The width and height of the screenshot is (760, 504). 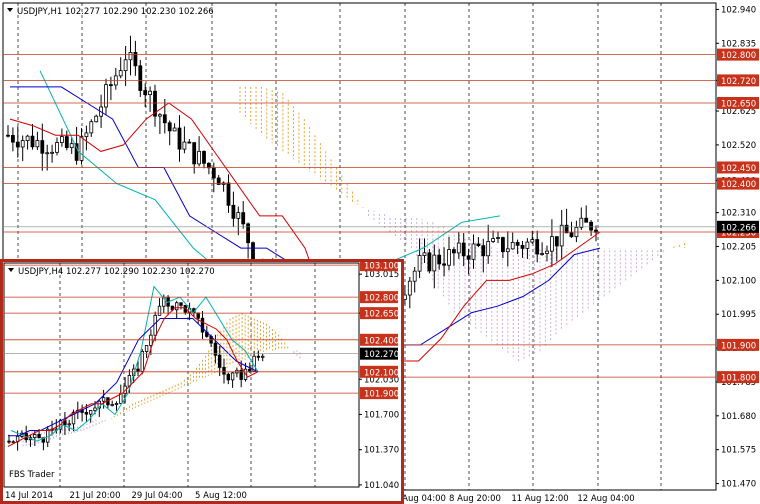 What do you see at coordinates (738, 248) in the screenshot?
I see `y-tick-label: 102.205` at bounding box center [738, 248].